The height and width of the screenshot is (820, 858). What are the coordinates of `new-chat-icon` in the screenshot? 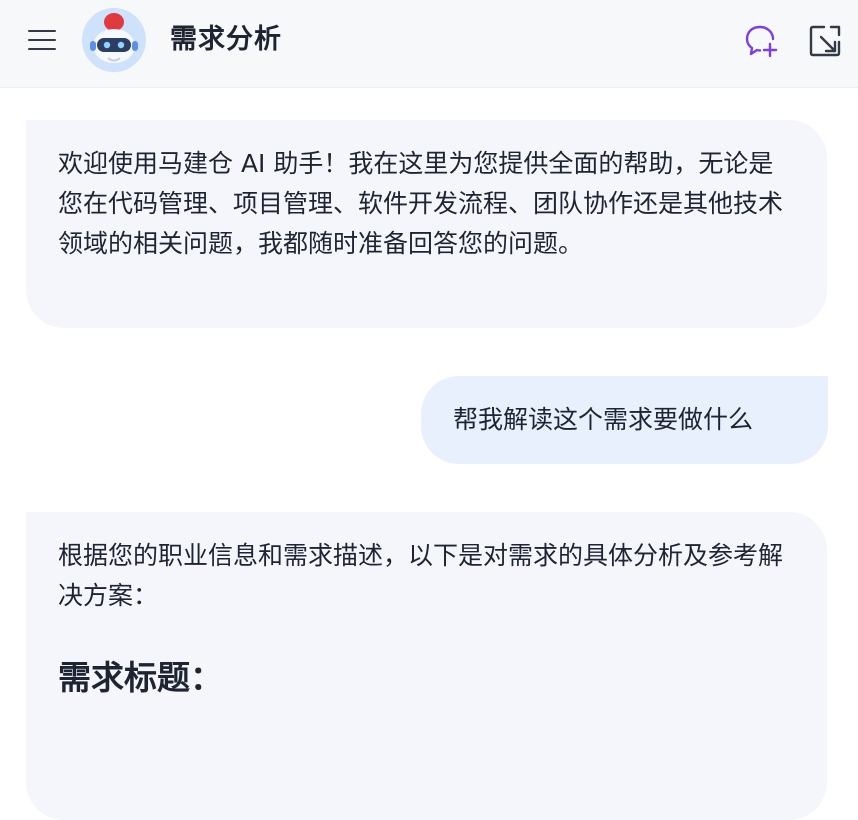 It's located at (762, 41).